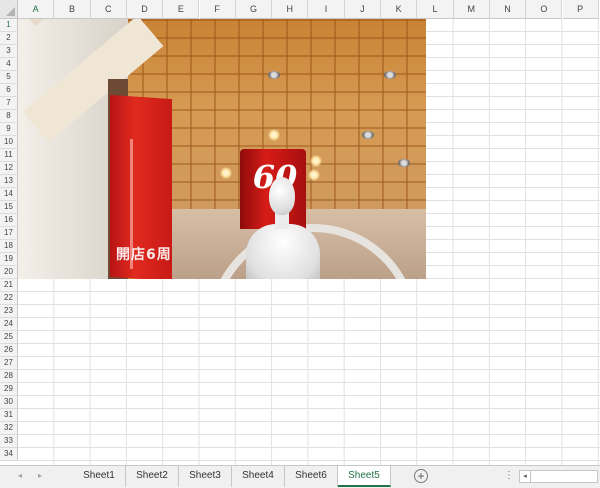  I want to click on sheet-tab-sheet4: Sheet4, so click(258, 476).